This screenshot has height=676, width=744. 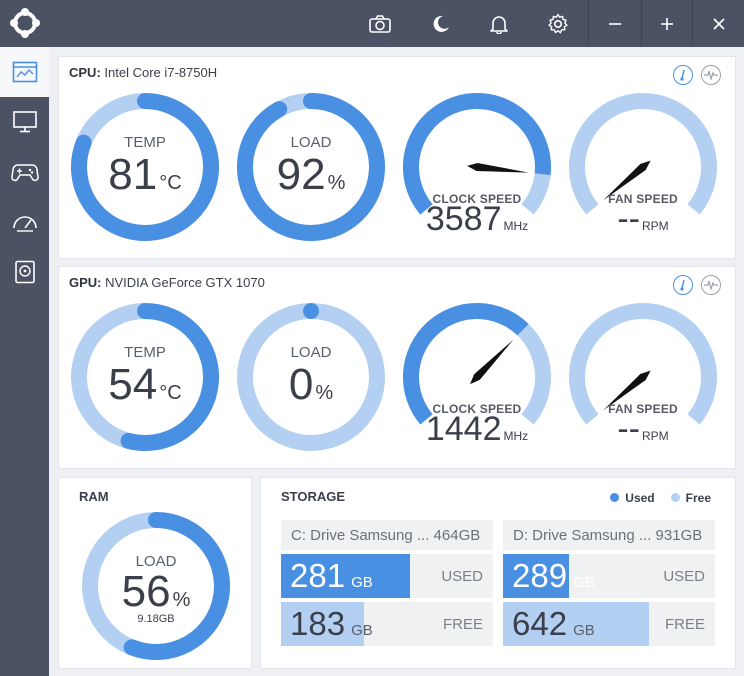 What do you see at coordinates (133, 384) in the screenshot?
I see `gpu-temp-value: 54` at bounding box center [133, 384].